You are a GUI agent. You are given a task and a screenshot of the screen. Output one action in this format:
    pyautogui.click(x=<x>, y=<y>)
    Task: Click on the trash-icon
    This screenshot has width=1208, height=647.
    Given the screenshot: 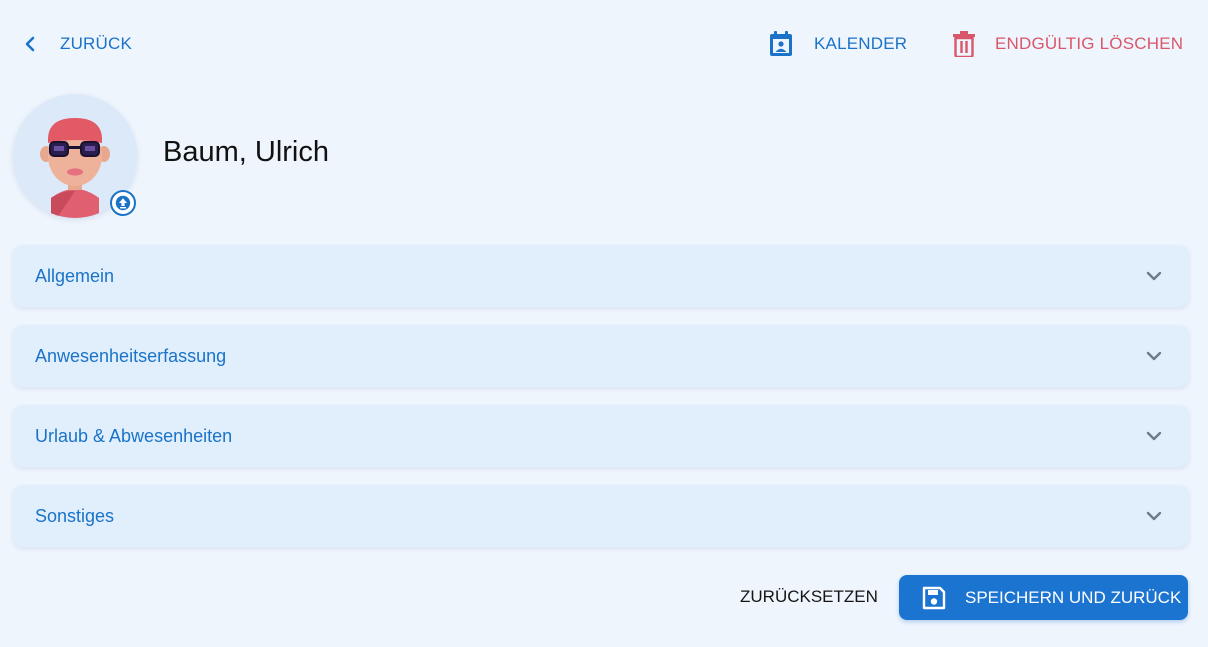 What is the action you would take?
    pyautogui.click(x=964, y=44)
    